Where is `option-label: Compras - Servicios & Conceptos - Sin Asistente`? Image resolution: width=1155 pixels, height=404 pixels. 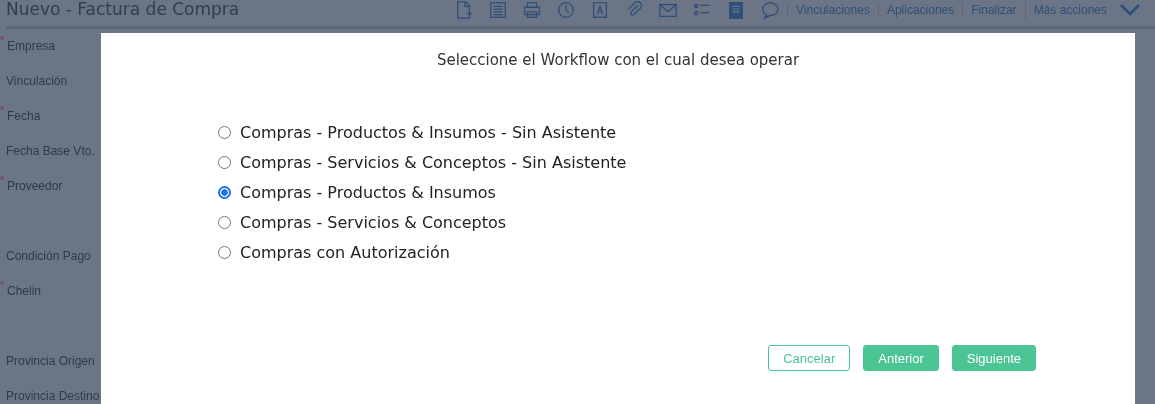 option-label: Compras - Servicios & Conceptos - Sin Asistente is located at coordinates (433, 162).